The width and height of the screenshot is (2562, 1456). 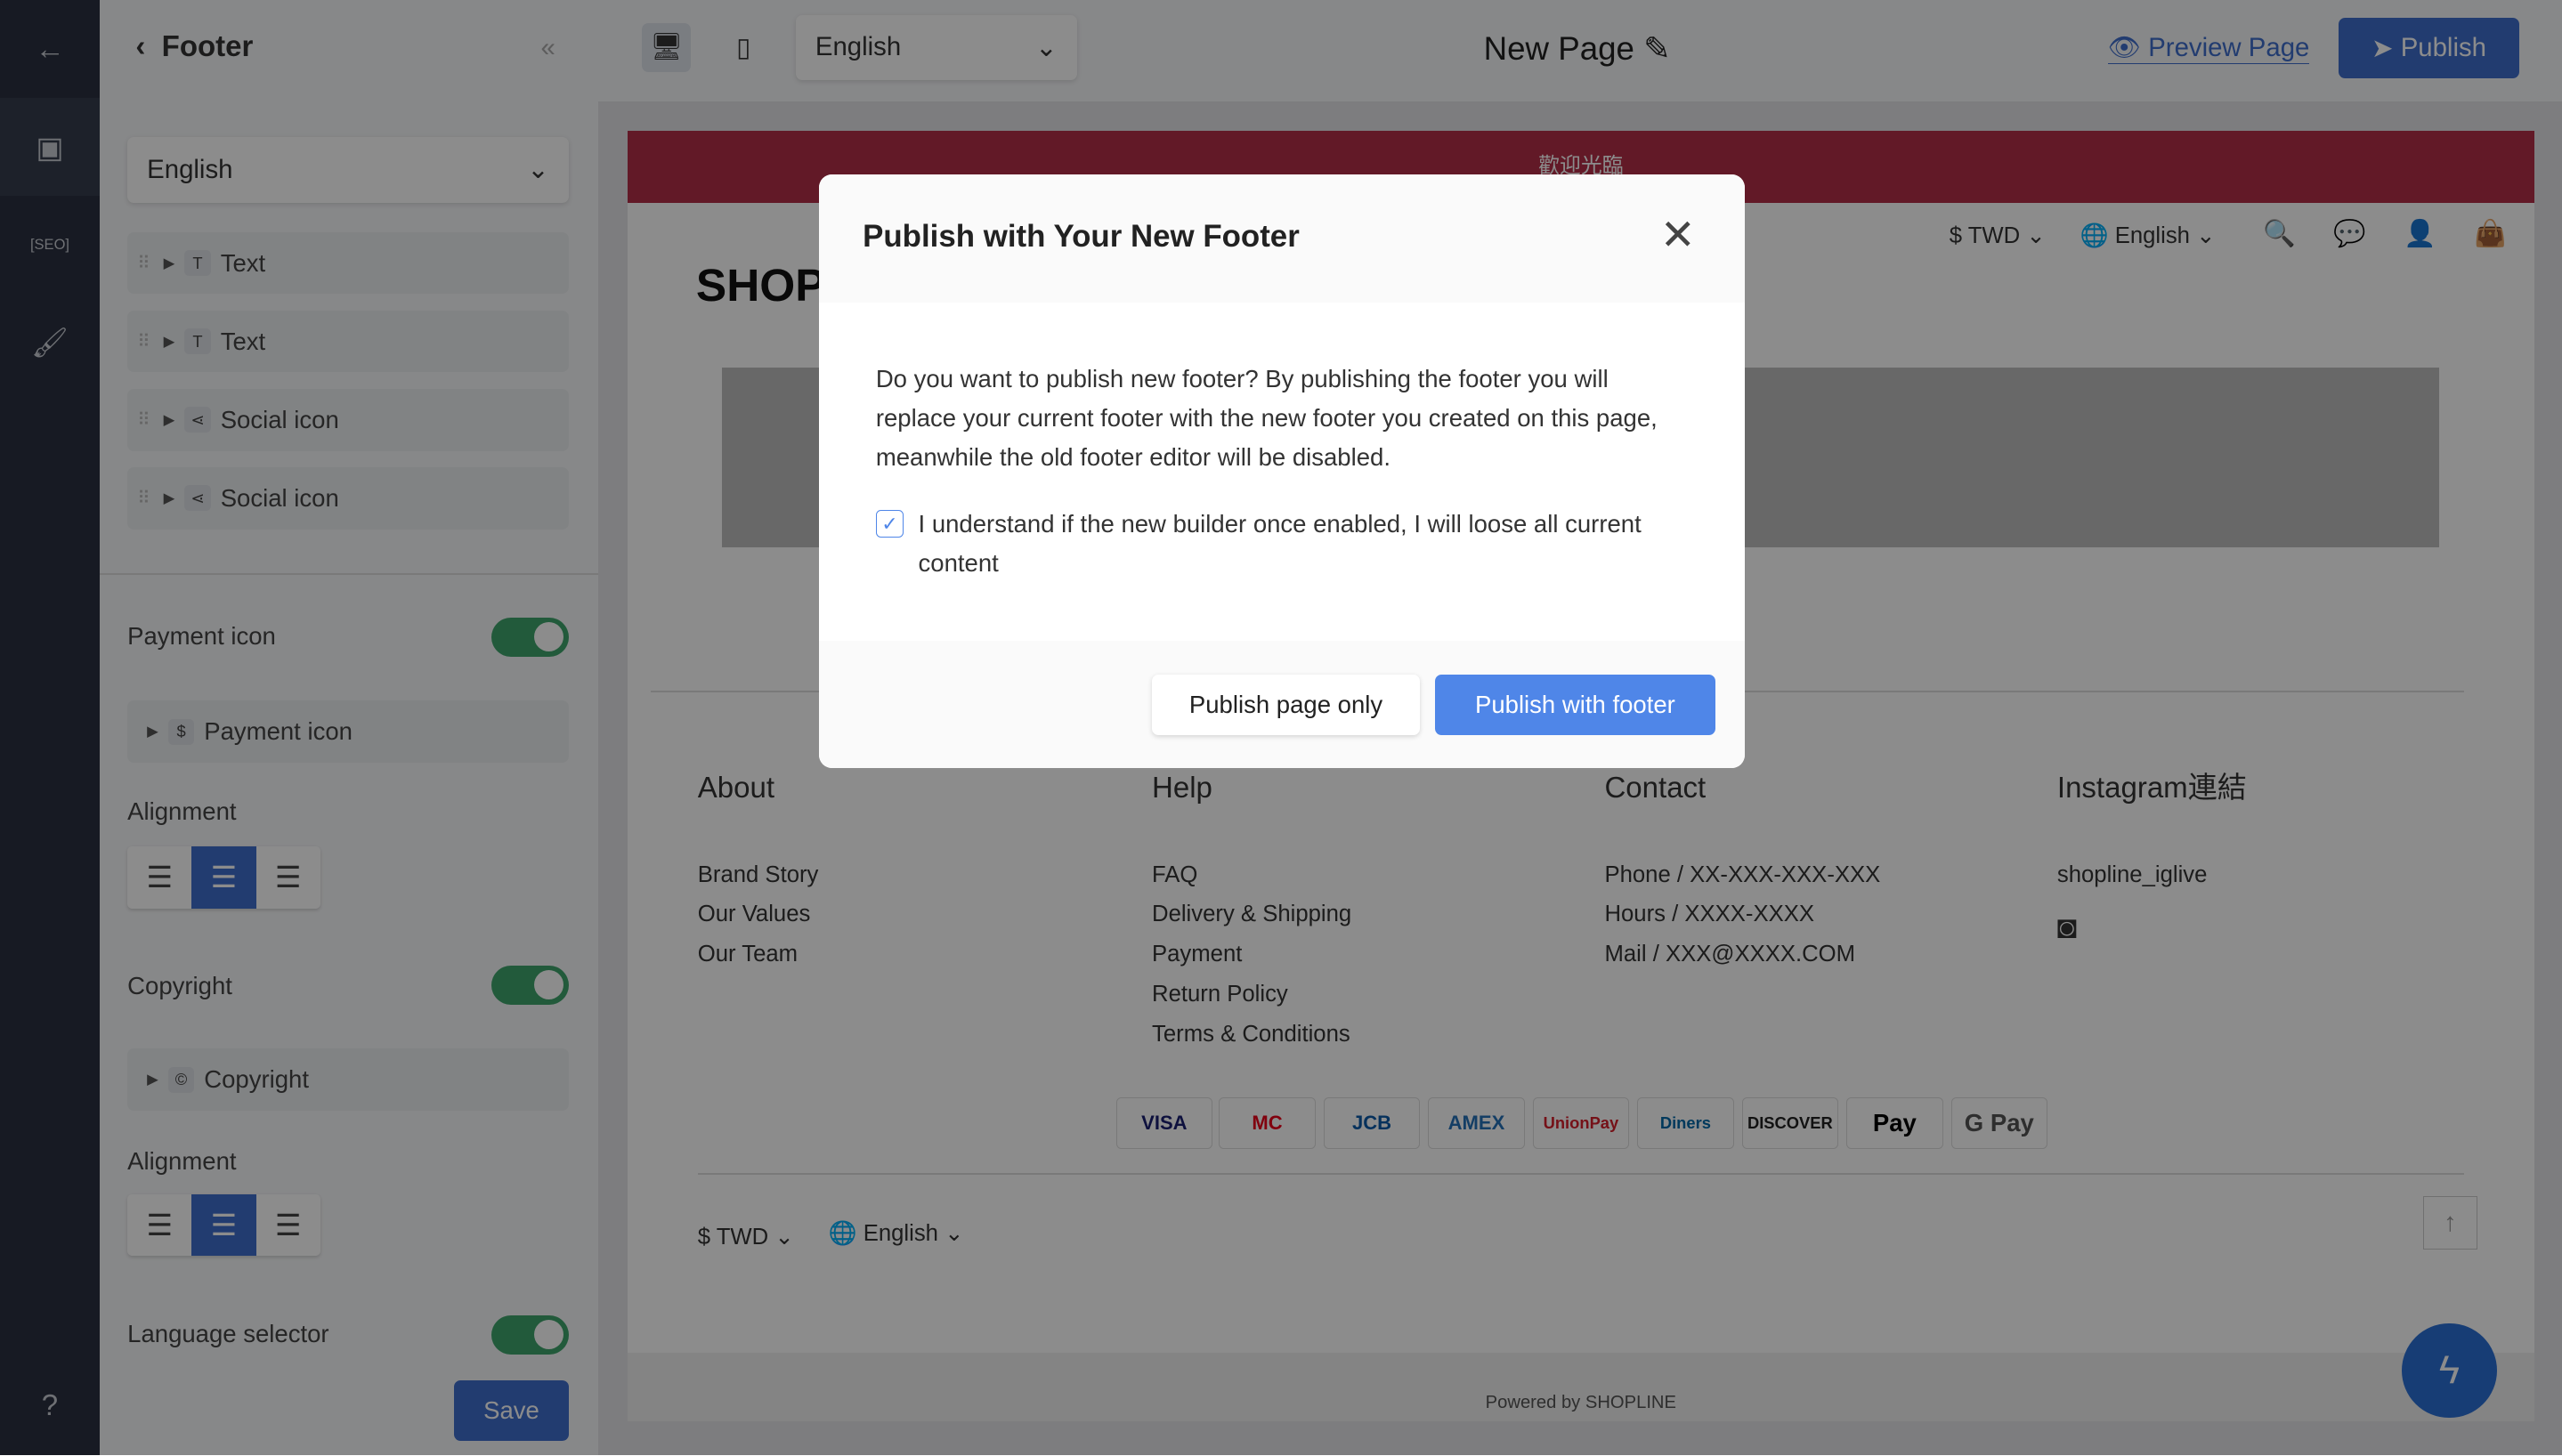 I want to click on modal-title: Publish with Your New Footer, so click(x=1081, y=236).